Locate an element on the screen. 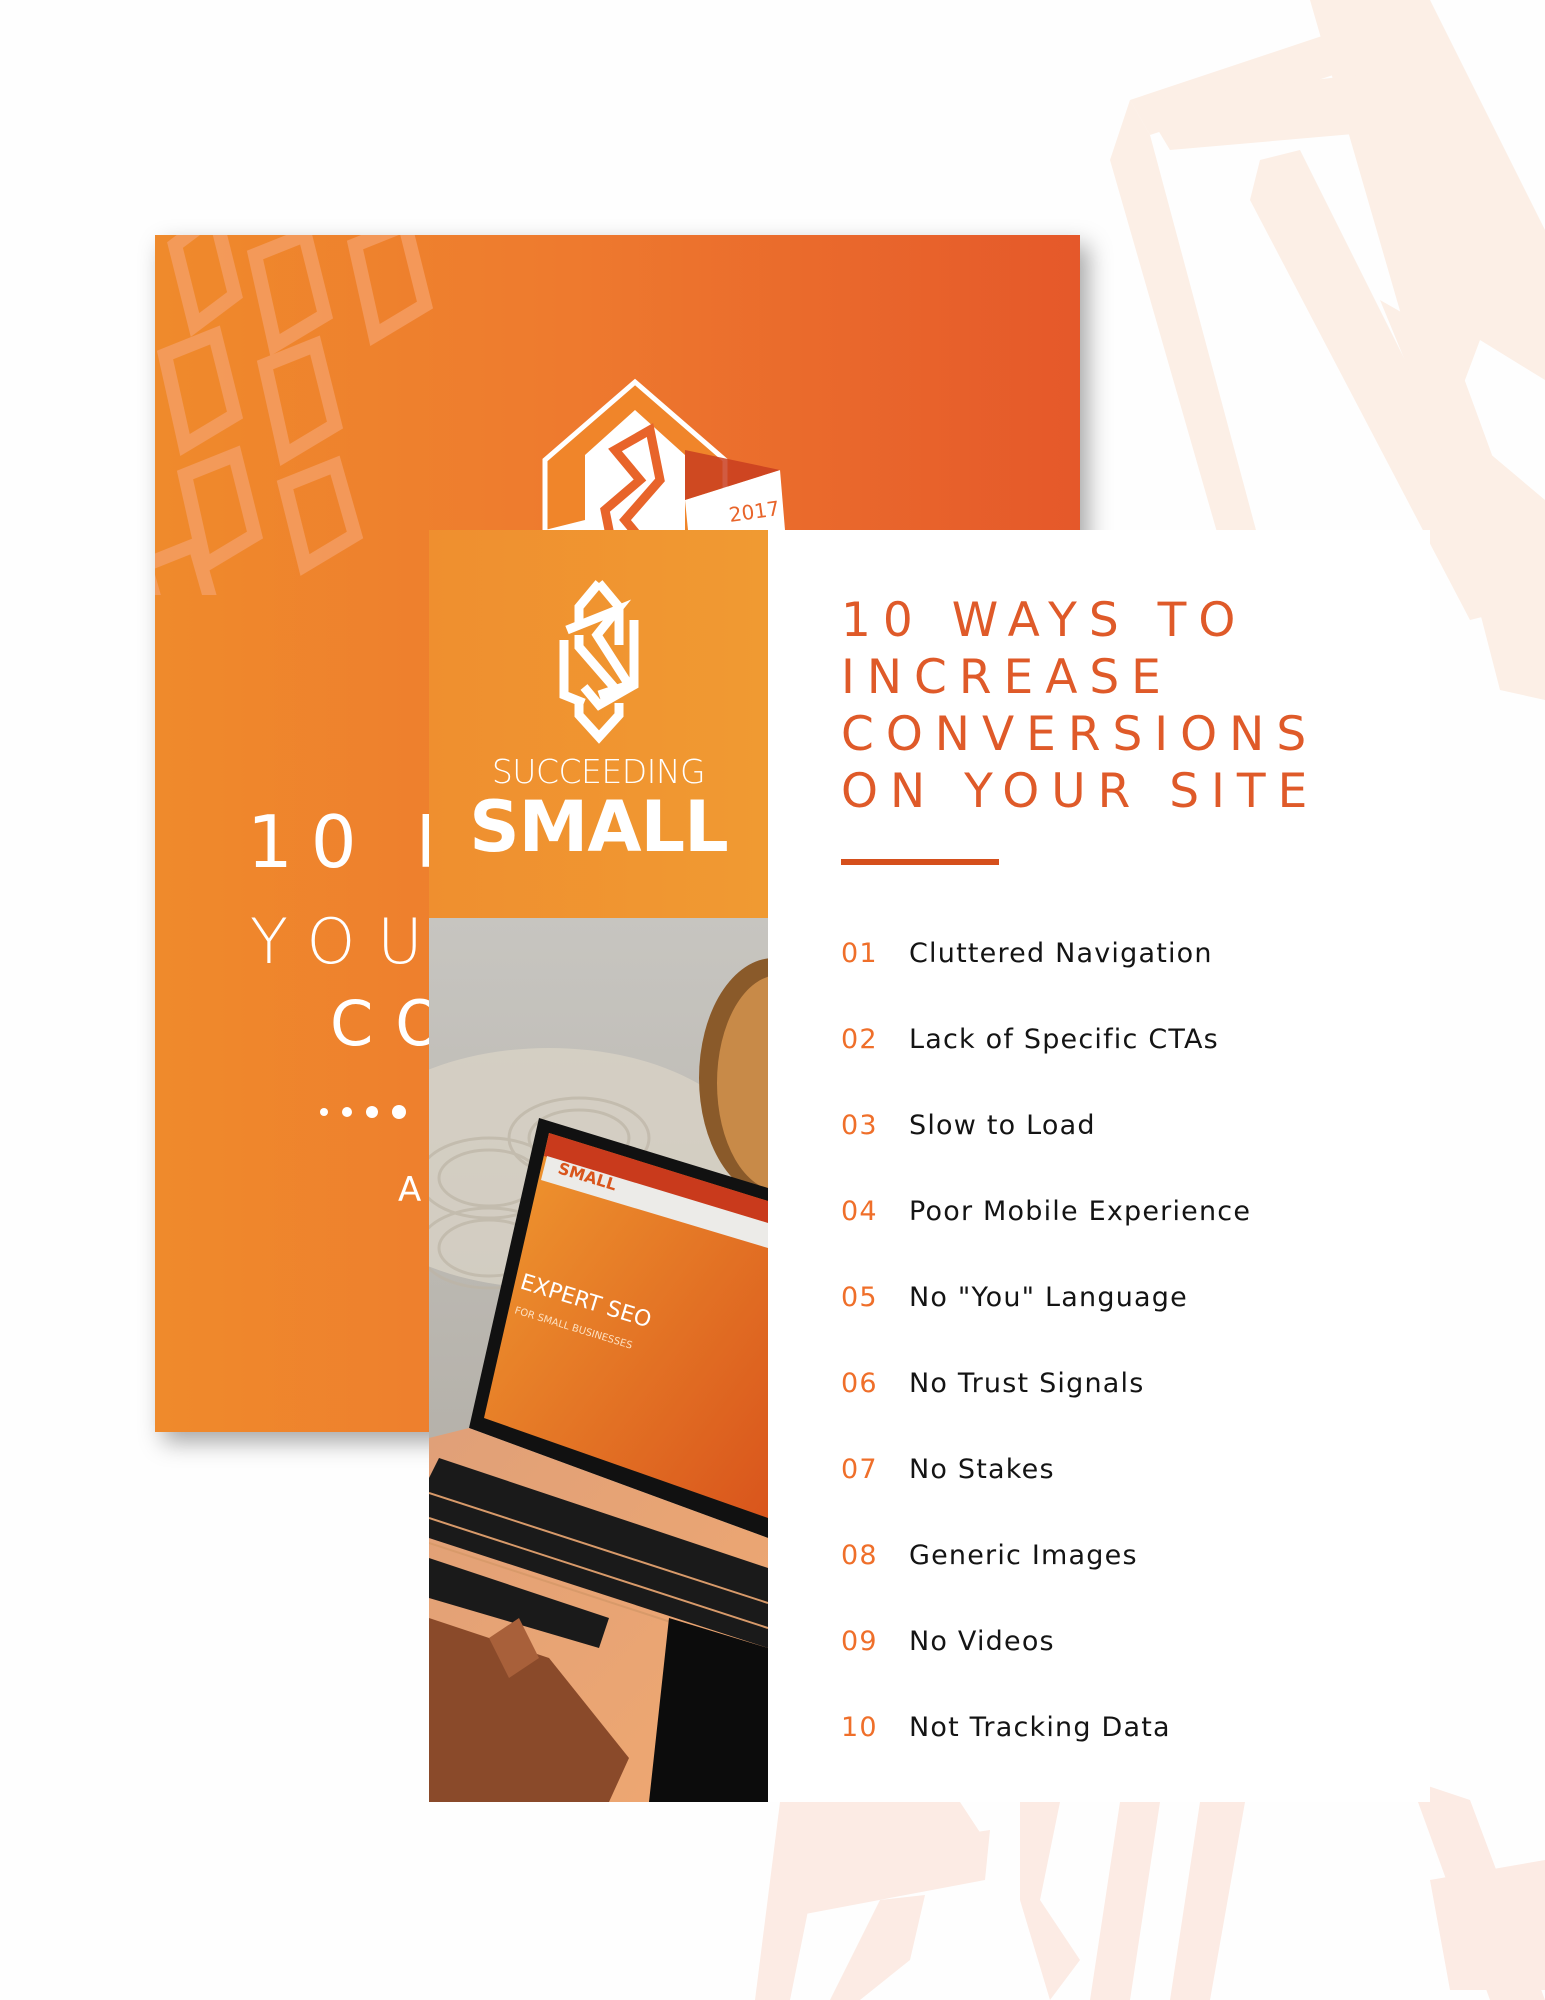 The height and width of the screenshot is (2000, 1545). step-label: No "You" Language is located at coordinates (1048, 1297).